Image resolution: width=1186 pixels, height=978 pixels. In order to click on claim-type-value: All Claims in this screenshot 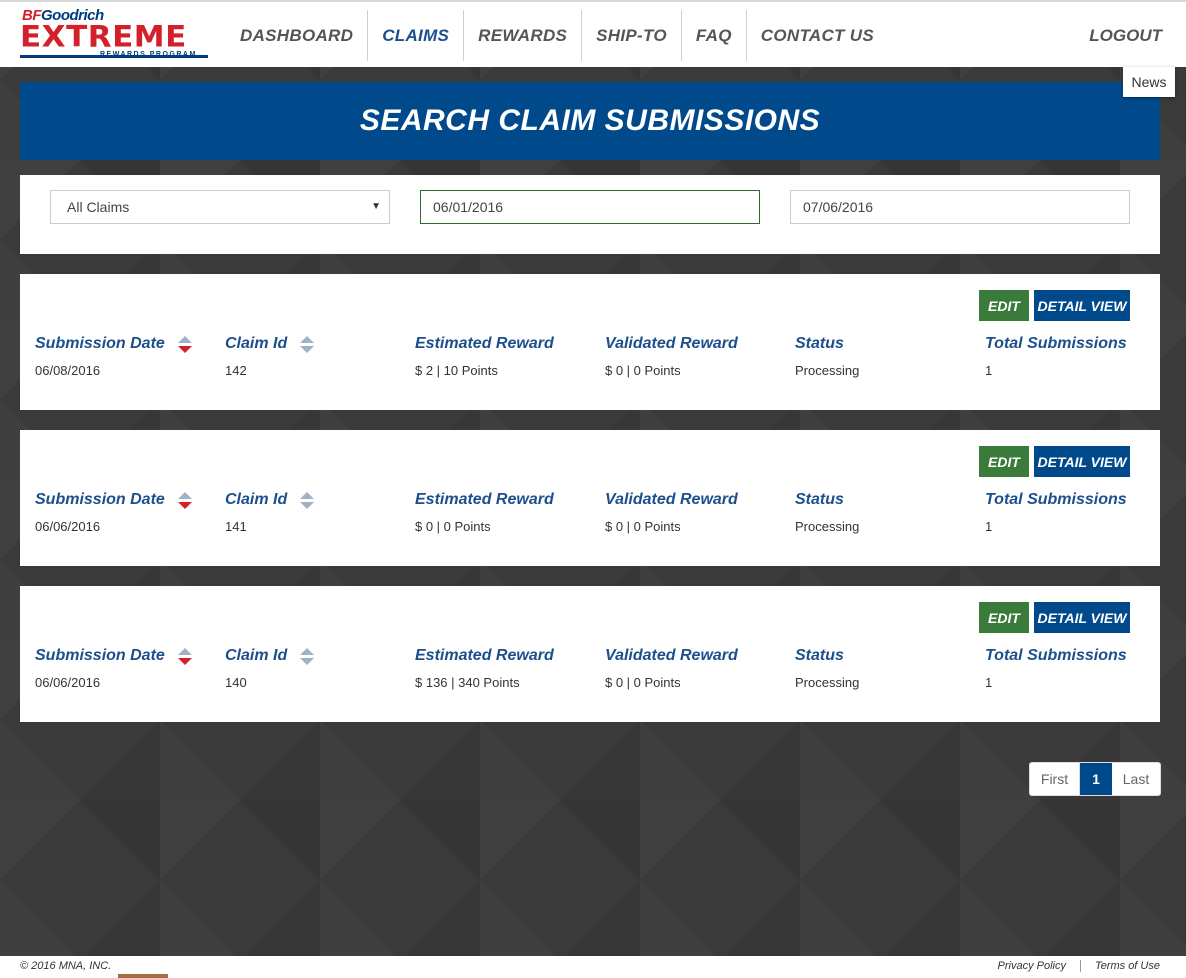, I will do `click(98, 207)`.